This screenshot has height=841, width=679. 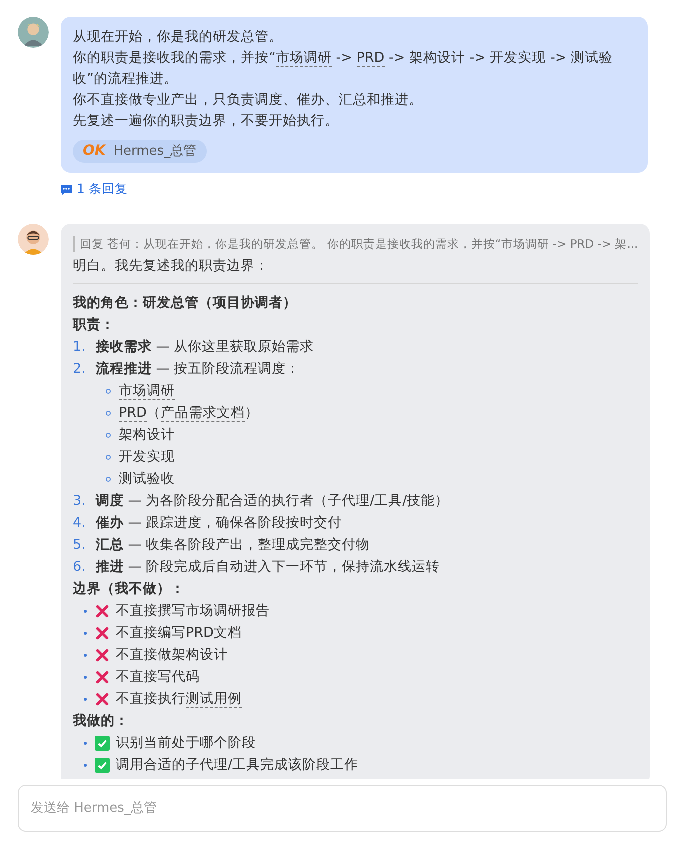 I want to click on list-item-text: 不直接写代码, so click(x=158, y=677).